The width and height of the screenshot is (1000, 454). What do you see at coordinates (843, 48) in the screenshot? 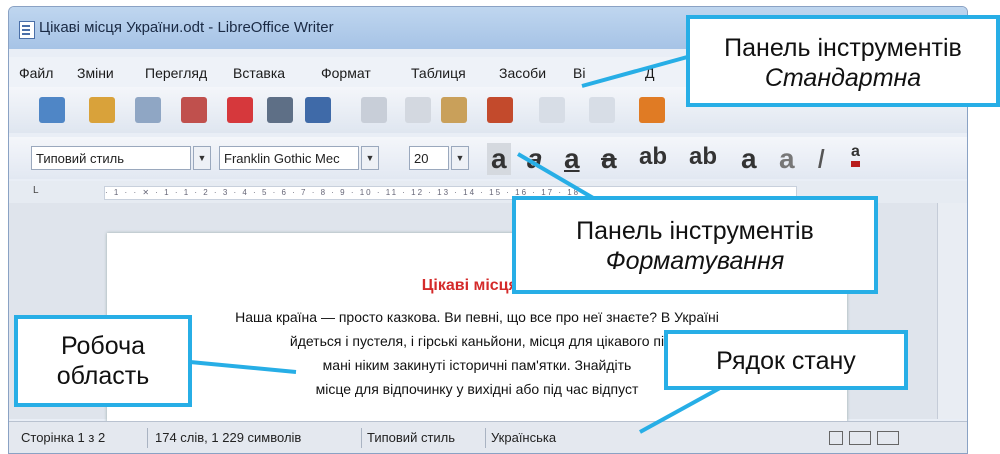
I see `callout-standard-line1: Панель інструментів` at bounding box center [843, 48].